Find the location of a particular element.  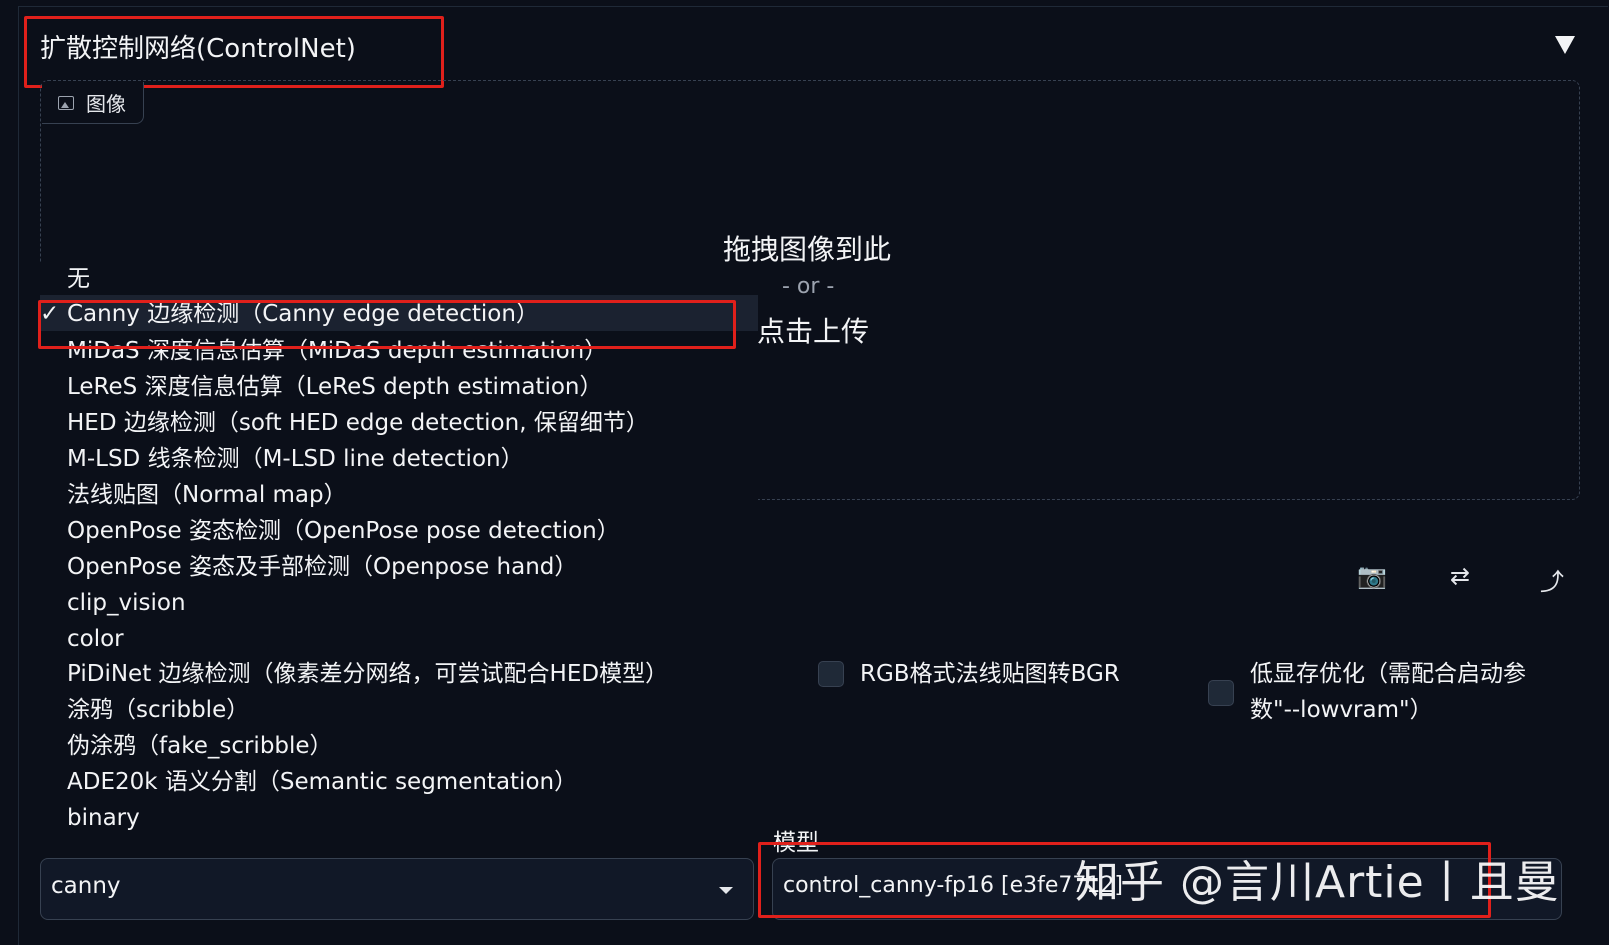

image-tab: 图像 is located at coordinates (93, 103).